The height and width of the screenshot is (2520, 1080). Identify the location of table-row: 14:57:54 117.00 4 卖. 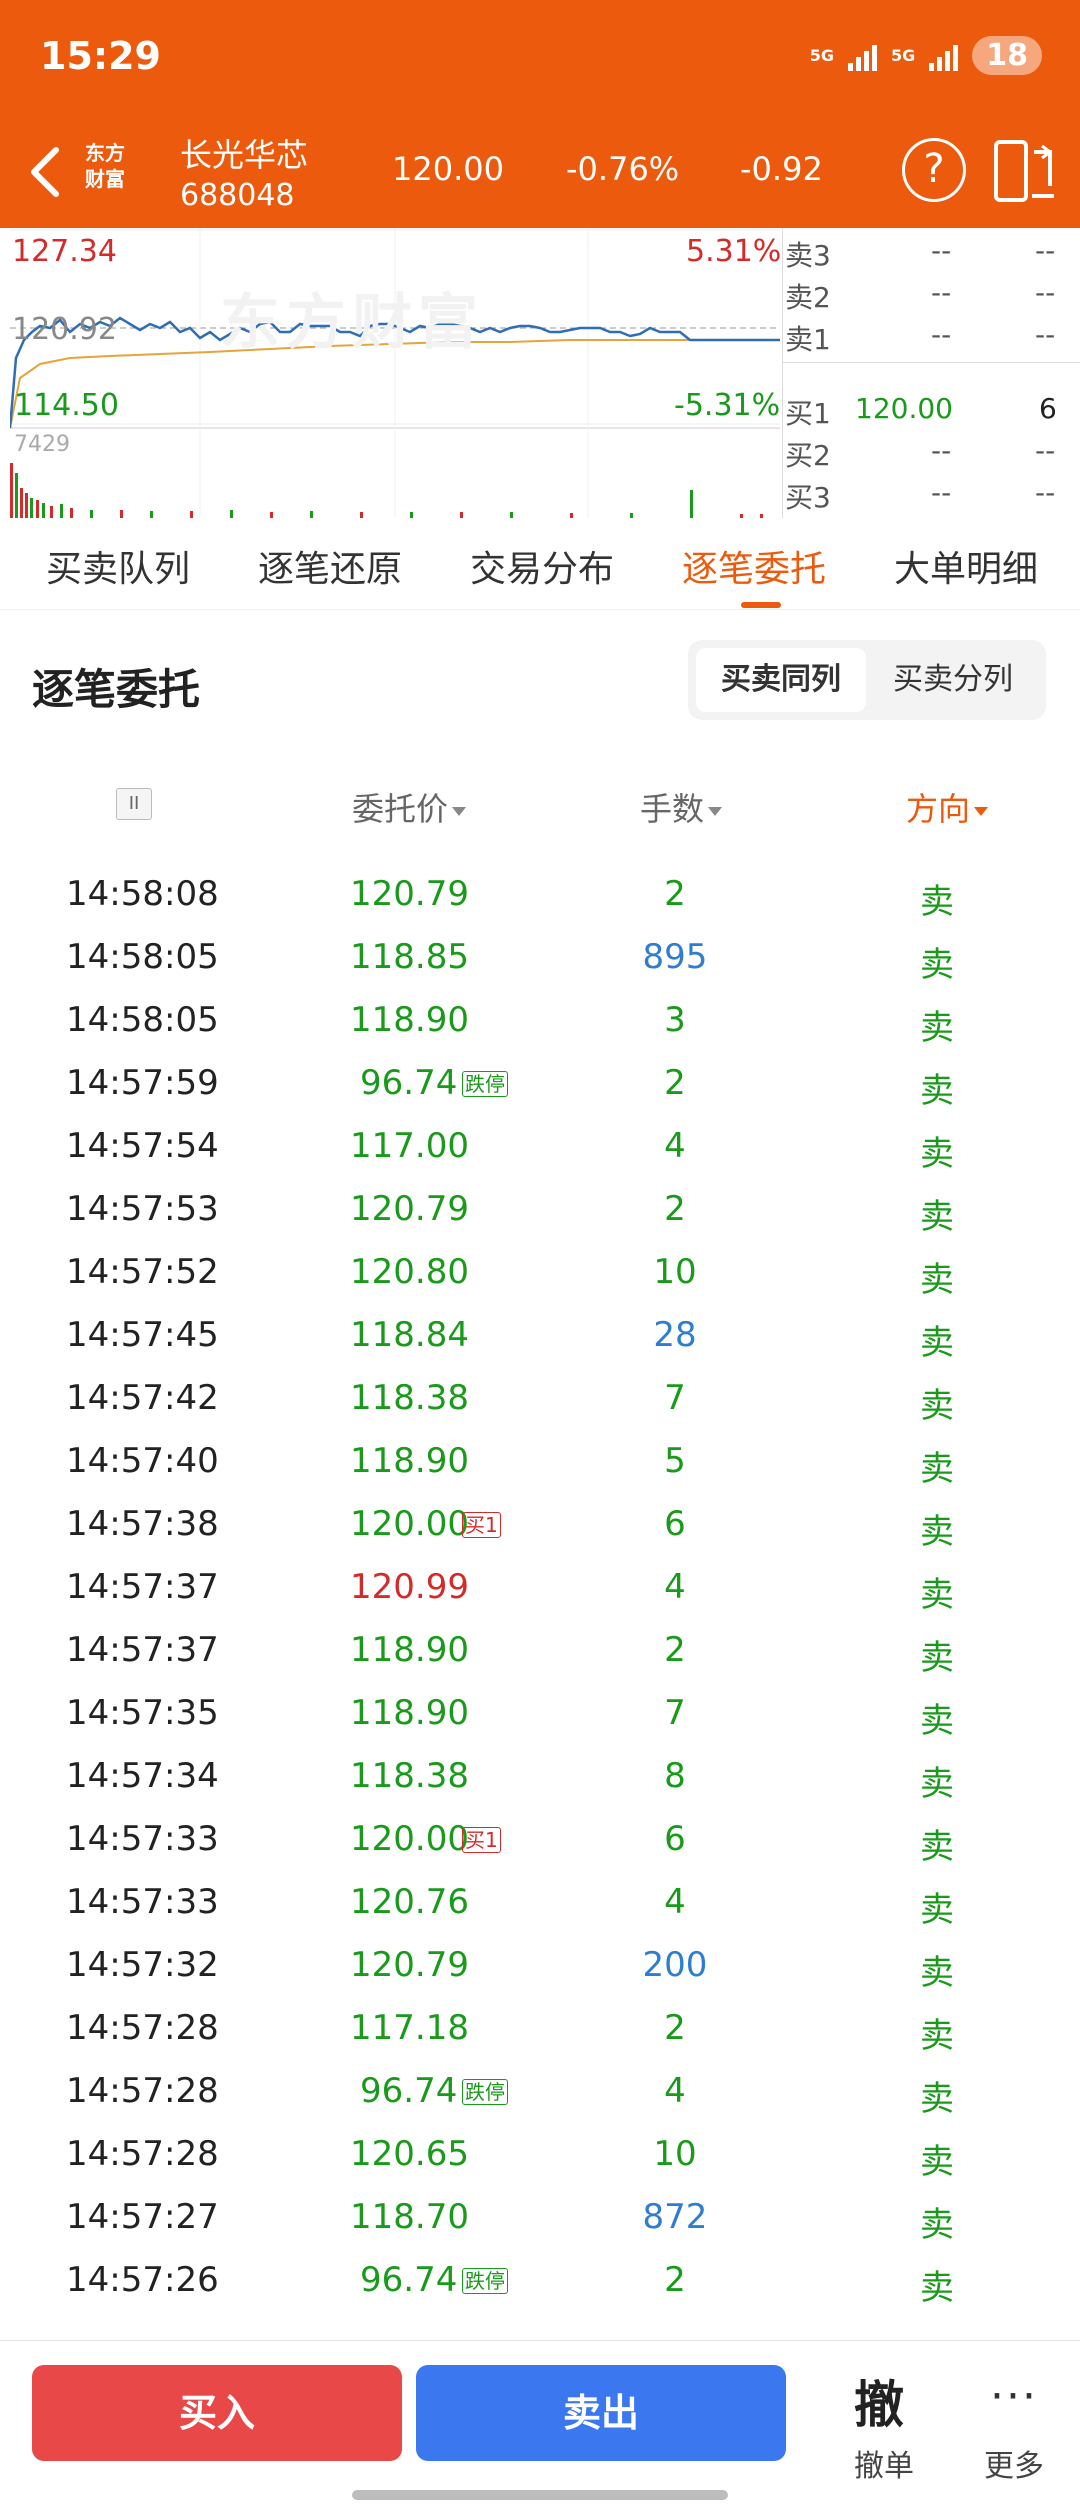
(540, 1145).